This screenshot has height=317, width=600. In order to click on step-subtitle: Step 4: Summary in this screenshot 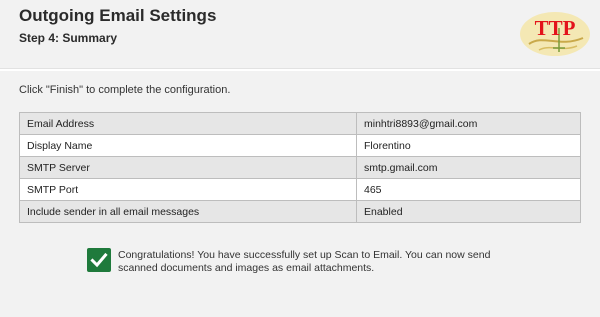, I will do `click(68, 38)`.